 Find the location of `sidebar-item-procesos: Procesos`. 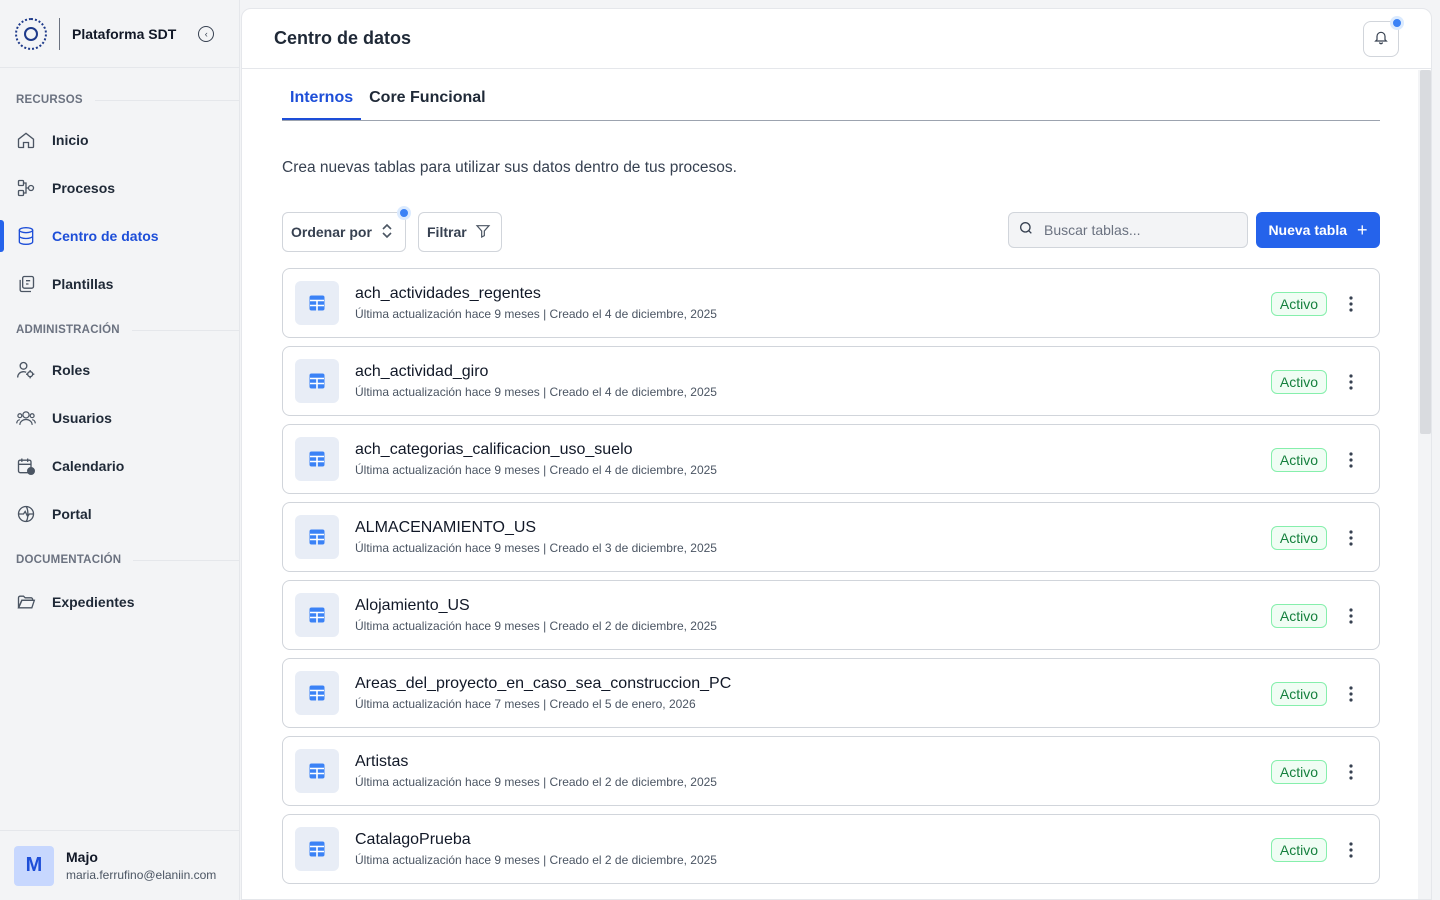

sidebar-item-procesos: Procesos is located at coordinates (119, 188).